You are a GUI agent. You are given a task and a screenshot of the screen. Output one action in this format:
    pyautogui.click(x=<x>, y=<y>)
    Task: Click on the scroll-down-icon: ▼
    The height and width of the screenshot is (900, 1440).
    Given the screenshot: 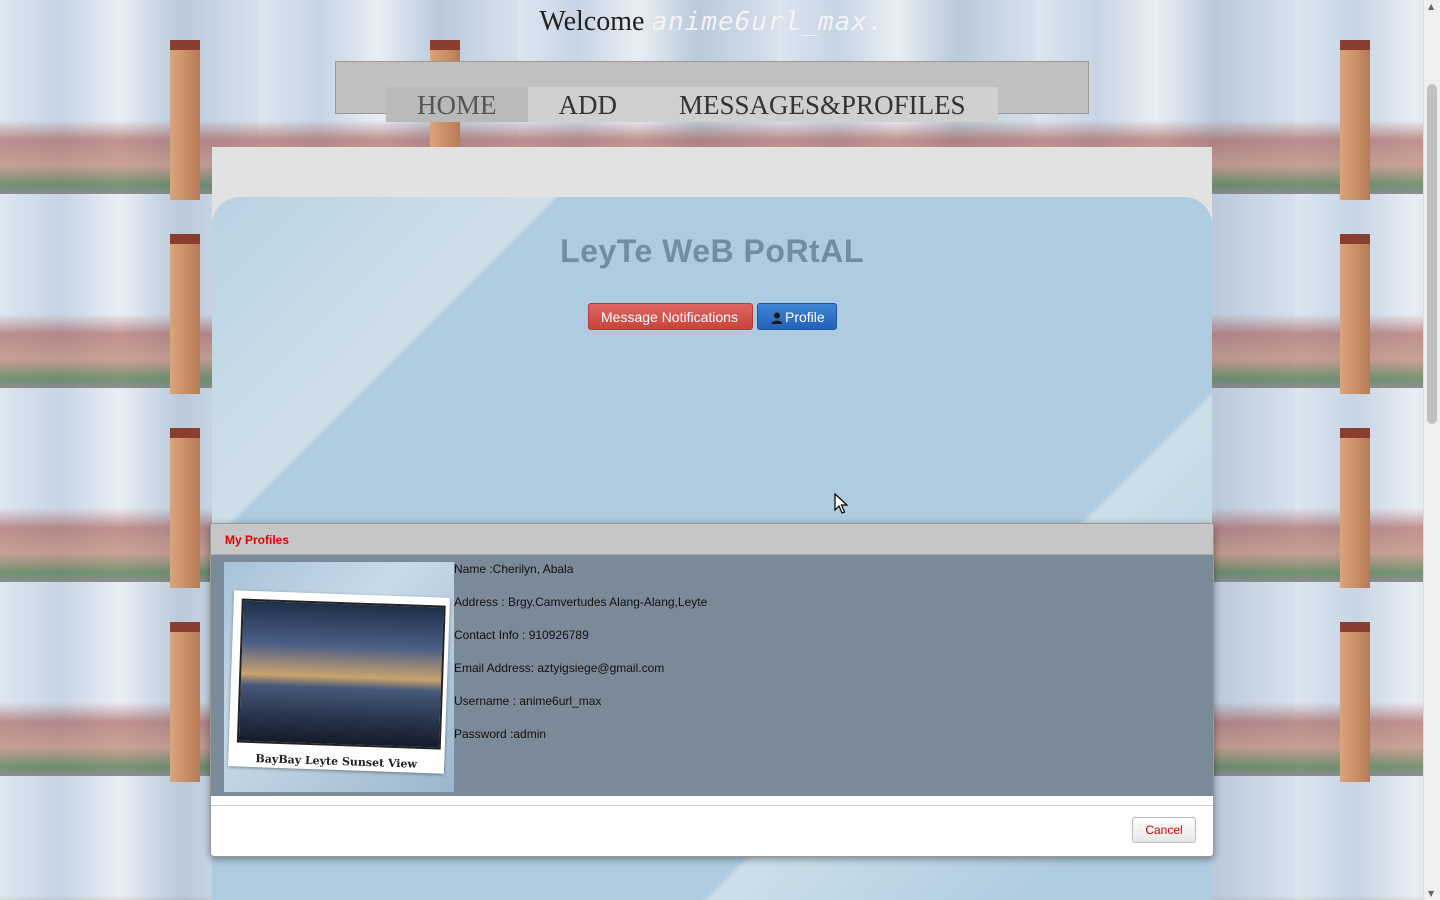 What is the action you would take?
    pyautogui.click(x=1431, y=893)
    